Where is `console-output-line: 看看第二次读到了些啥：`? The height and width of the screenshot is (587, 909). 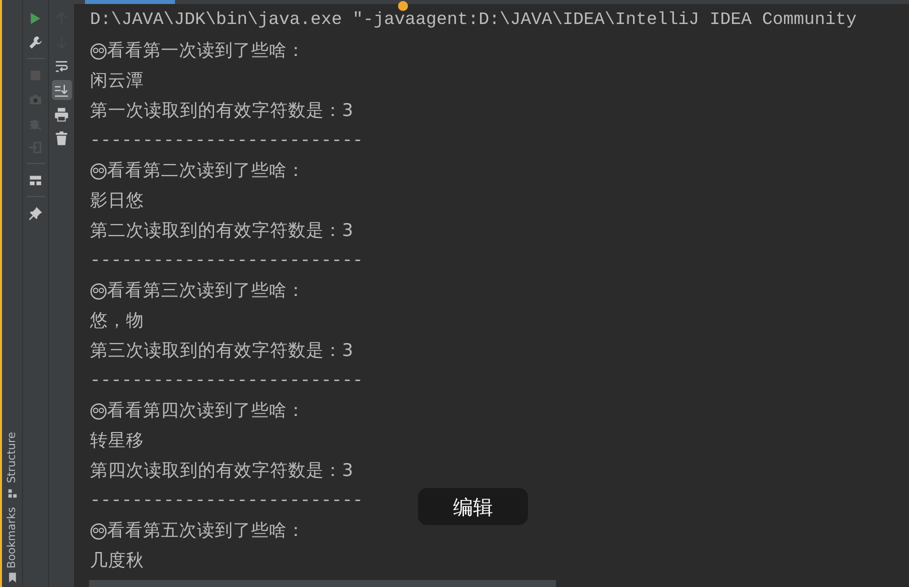 console-output-line: 看看第二次读到了些啥： is located at coordinates (206, 171).